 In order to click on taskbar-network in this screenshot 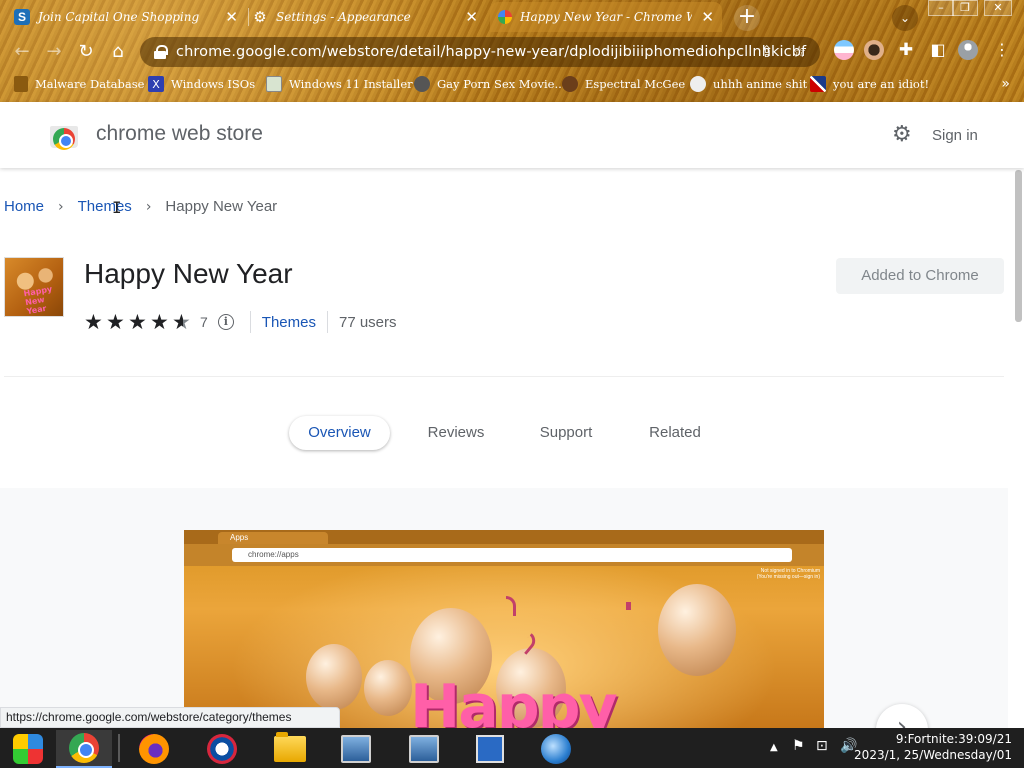, I will do `click(424, 749)`.